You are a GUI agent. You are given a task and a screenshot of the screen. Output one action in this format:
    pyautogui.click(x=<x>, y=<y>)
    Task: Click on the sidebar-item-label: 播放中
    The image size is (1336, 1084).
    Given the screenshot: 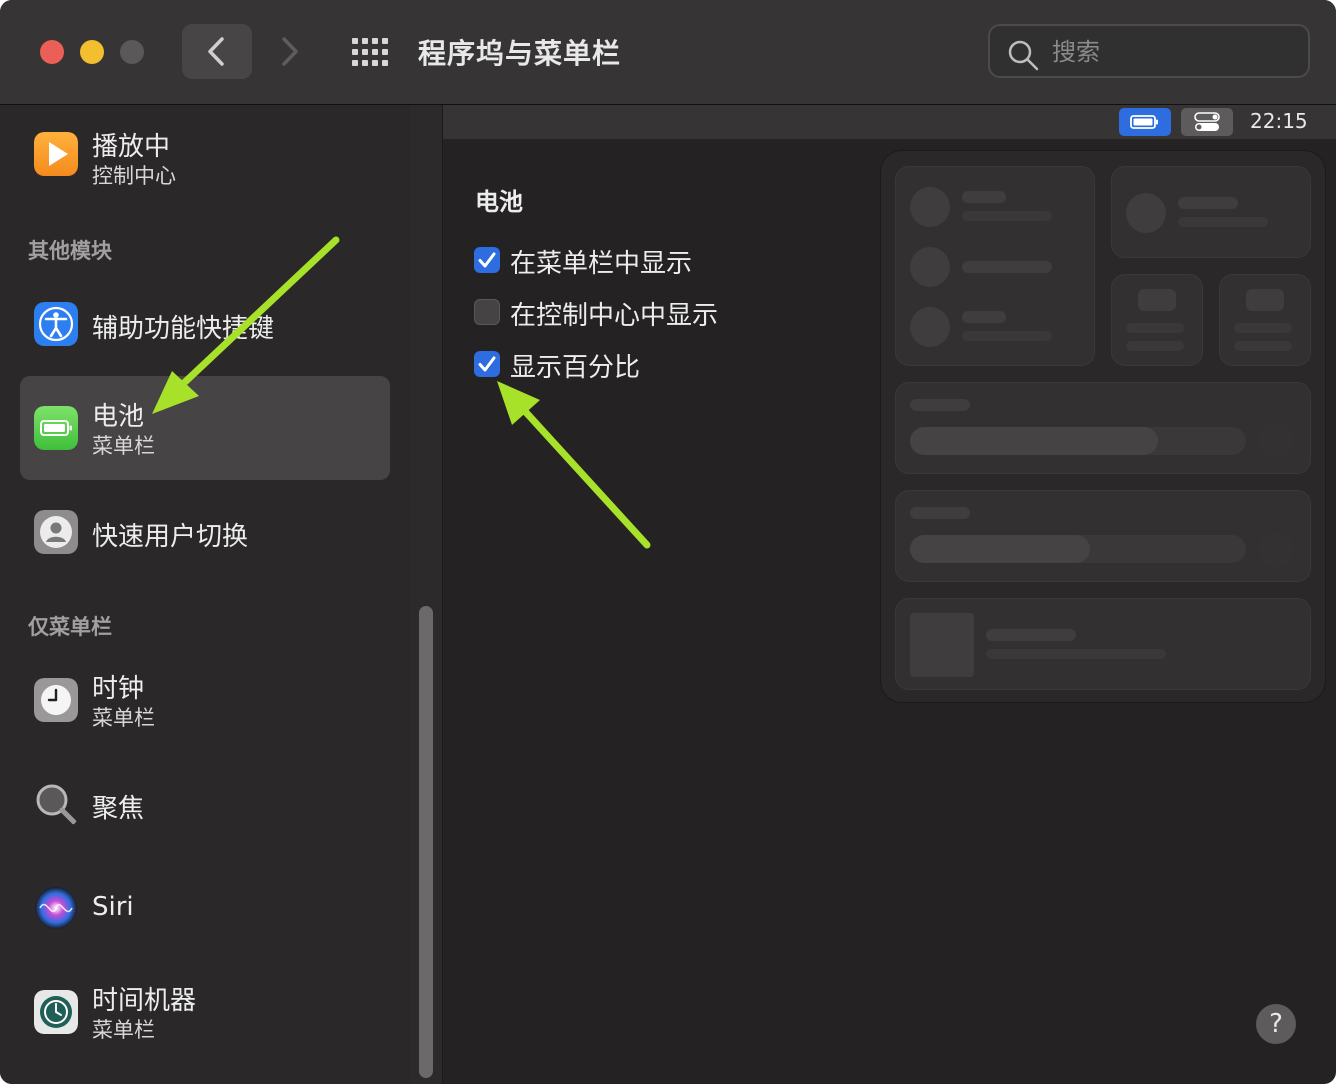 What is the action you would take?
    pyautogui.click(x=131, y=147)
    